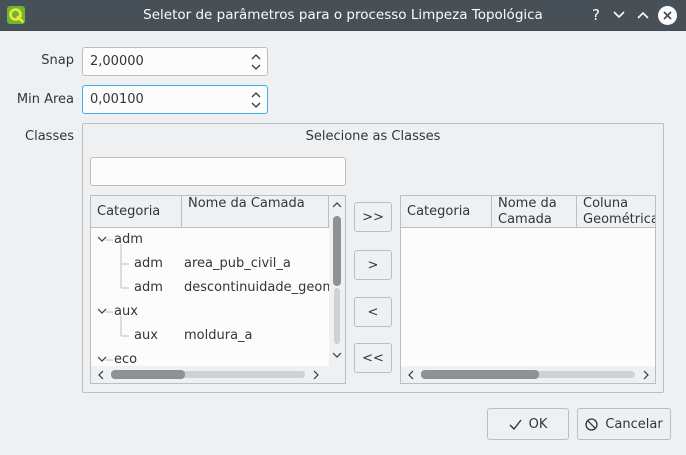  I want to click on scroll-down-icon, so click(337, 355).